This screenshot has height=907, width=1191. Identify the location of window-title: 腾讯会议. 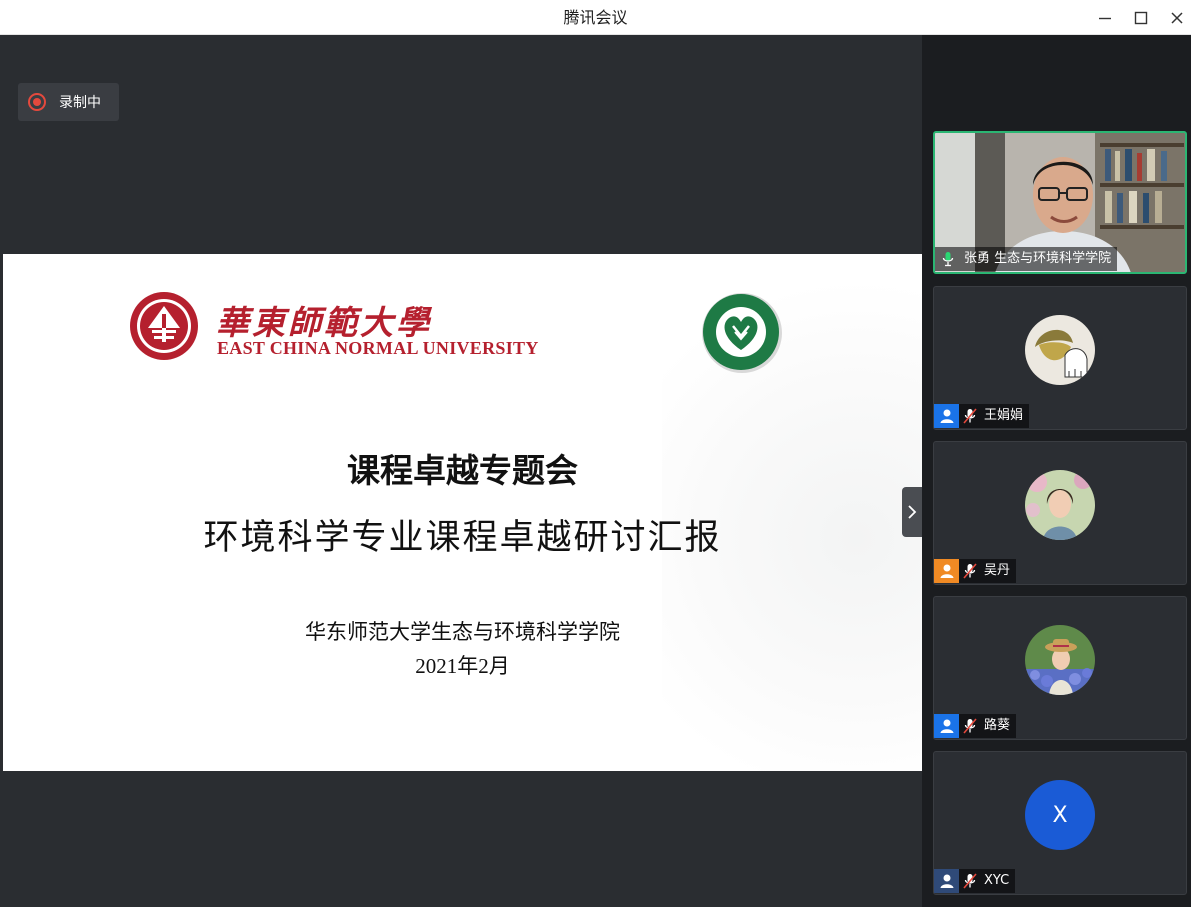
(595, 17).